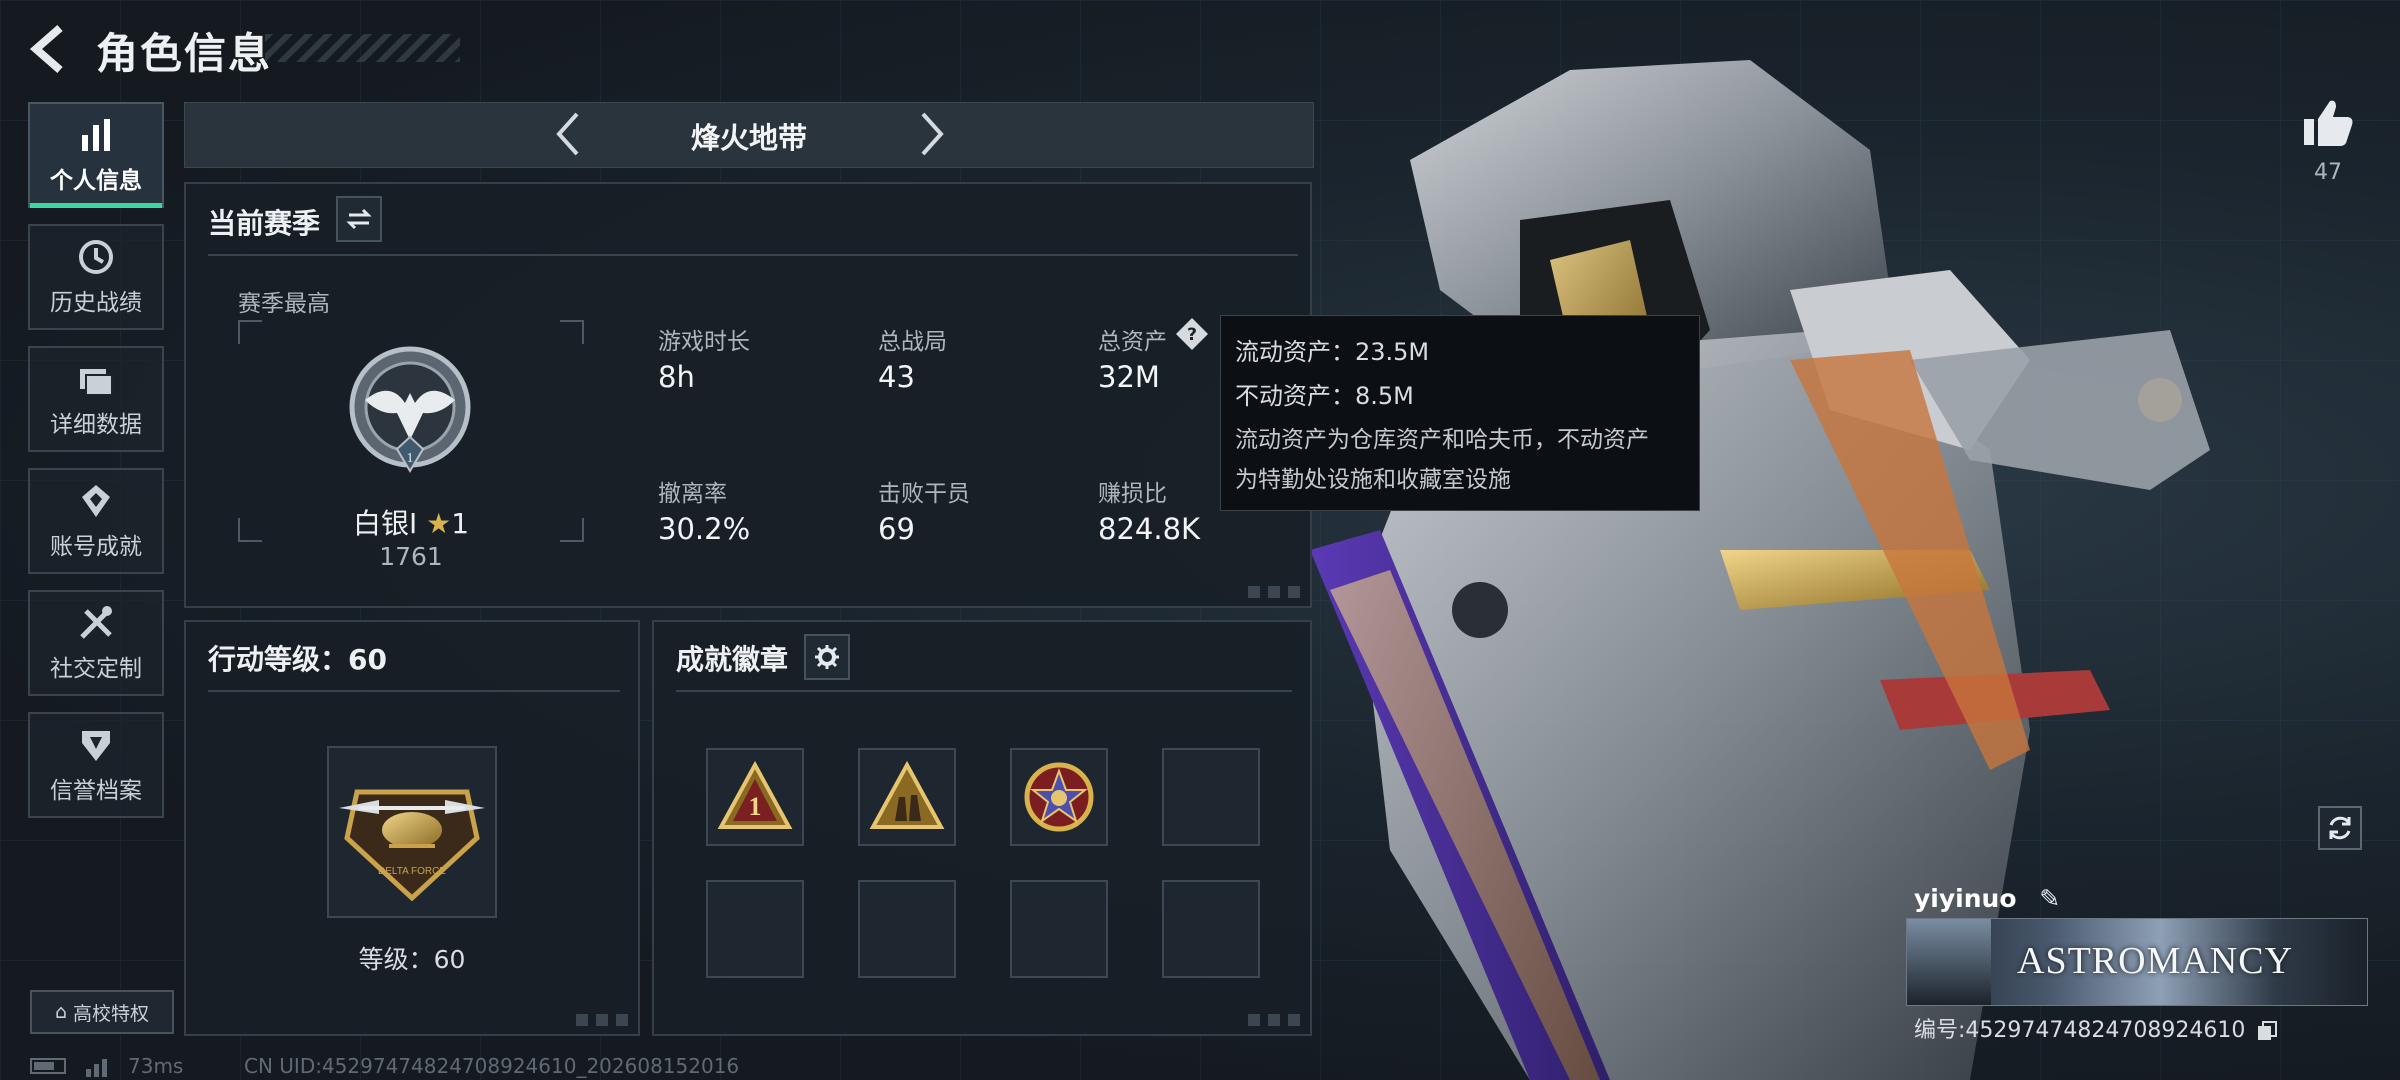 The height and width of the screenshot is (1080, 2400). Describe the element at coordinates (96, 277) in the screenshot. I see `sidebar-item-history: 历史战绩` at that location.